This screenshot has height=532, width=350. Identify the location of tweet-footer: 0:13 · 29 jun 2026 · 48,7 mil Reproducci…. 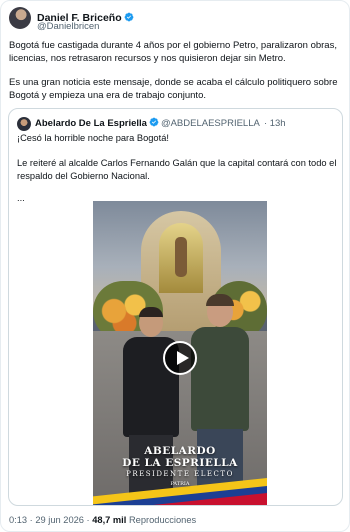
(102, 520).